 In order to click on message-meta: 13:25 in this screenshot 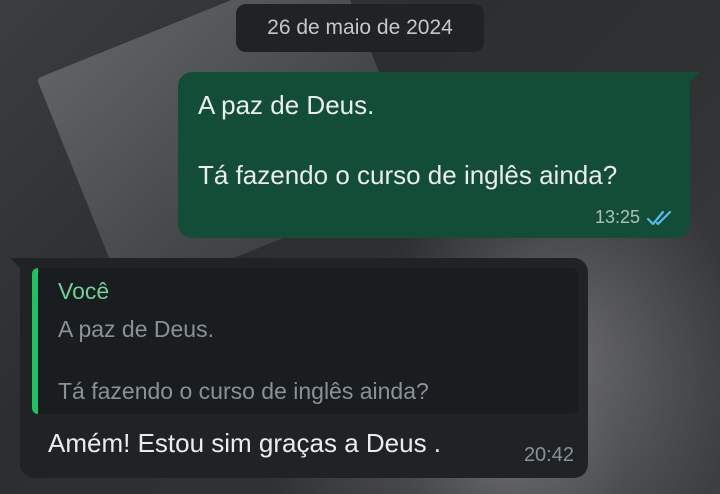, I will do `click(634, 217)`.